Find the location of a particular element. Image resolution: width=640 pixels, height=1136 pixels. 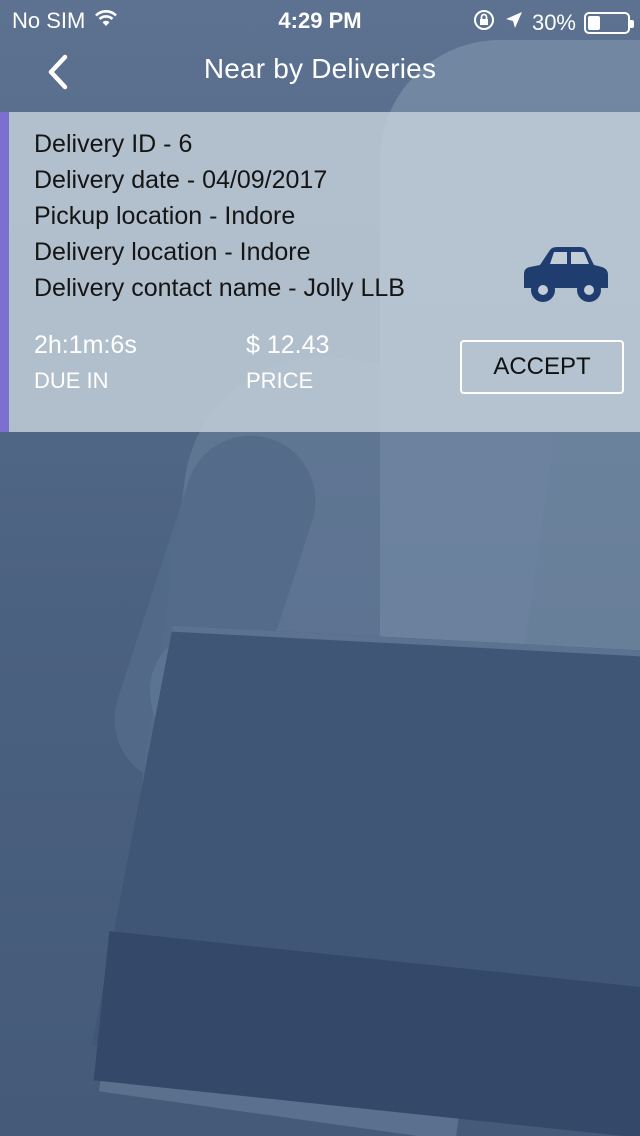

delivery-location: Delivery location - Indore is located at coordinates (172, 252).